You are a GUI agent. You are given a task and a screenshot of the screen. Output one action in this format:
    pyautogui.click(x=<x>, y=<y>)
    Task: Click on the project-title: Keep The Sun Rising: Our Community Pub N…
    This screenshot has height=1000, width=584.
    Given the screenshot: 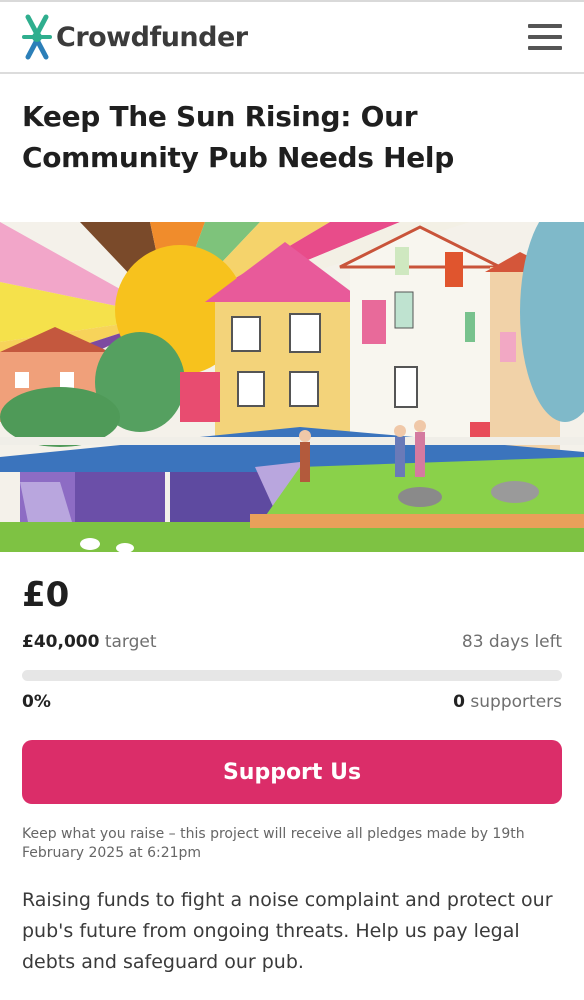 What is the action you would take?
    pyautogui.click(x=238, y=137)
    